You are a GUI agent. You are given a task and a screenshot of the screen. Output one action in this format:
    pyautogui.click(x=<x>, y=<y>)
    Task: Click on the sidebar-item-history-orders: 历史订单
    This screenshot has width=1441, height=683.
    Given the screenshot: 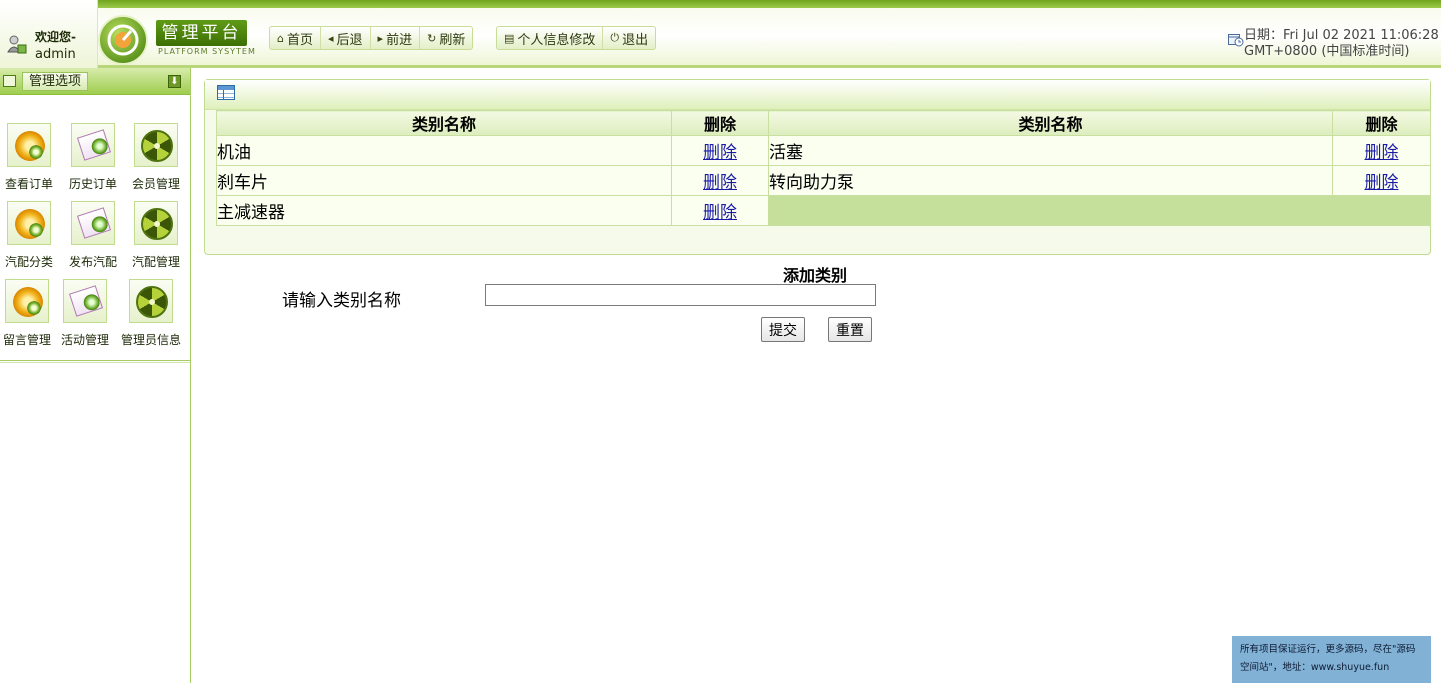 What is the action you would take?
    pyautogui.click(x=93, y=157)
    